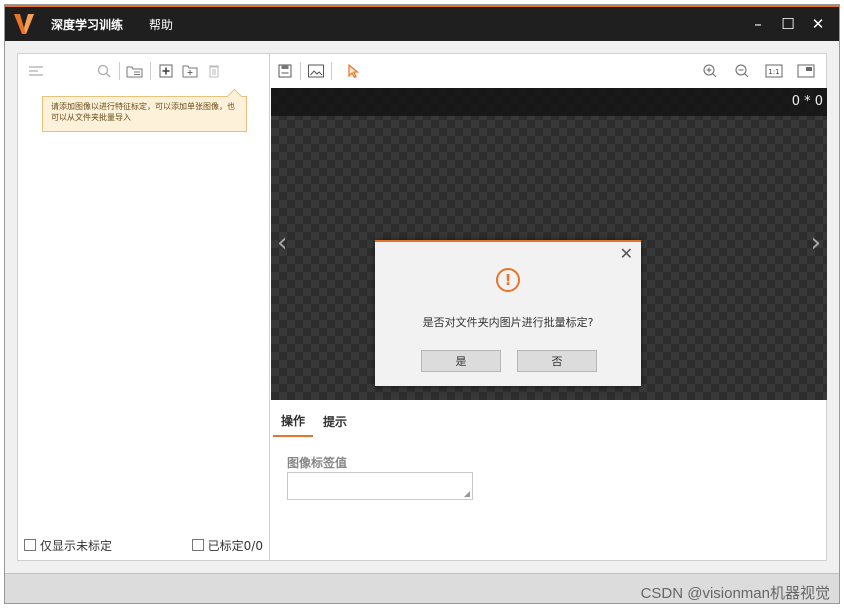 The width and height of the screenshot is (844, 608). I want to click on warning-icon: !, so click(508, 280).